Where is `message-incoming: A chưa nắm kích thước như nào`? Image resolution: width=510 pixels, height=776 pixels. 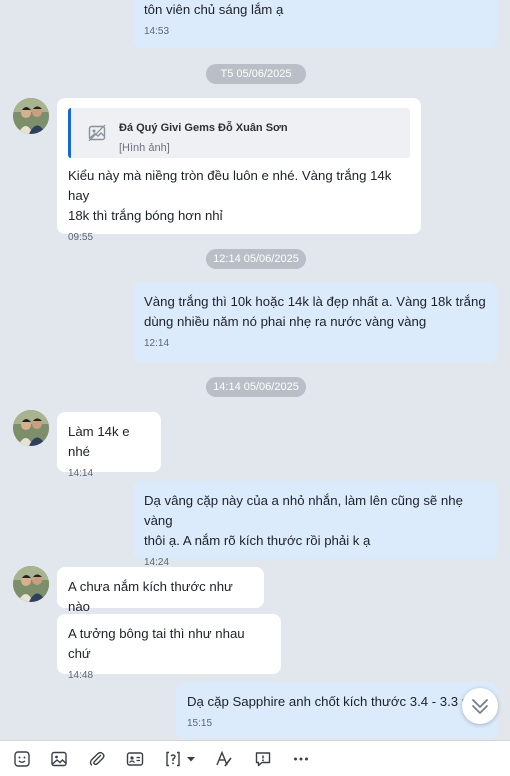
message-incoming: A chưa nắm kích thước như nào is located at coordinates (160, 590).